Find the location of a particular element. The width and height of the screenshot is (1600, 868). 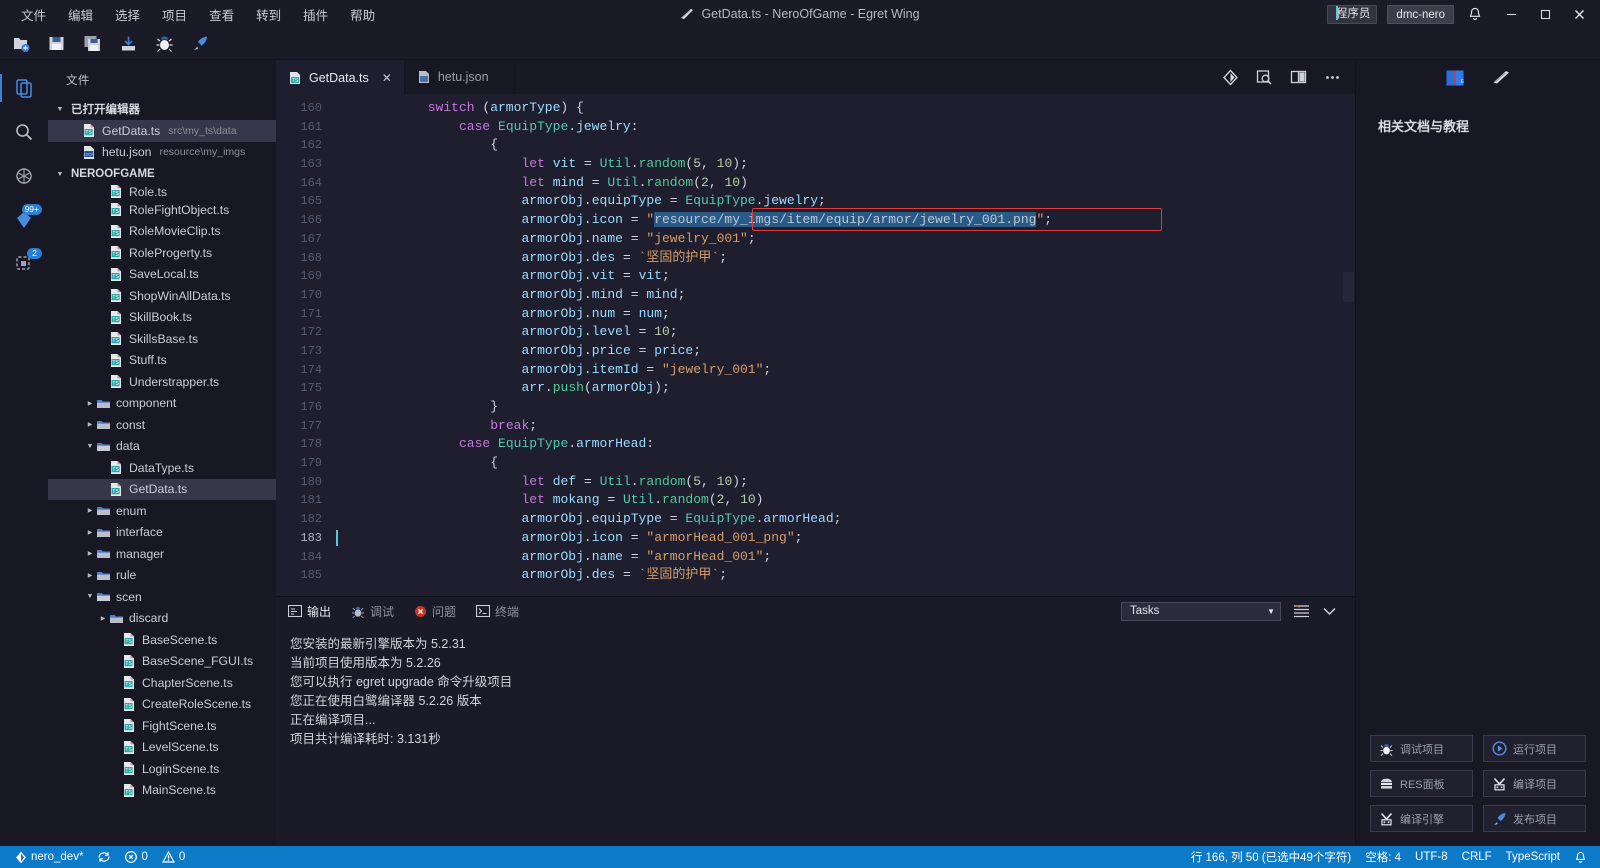

tree-item: TS ChapterScene.ts is located at coordinates (162, 683).